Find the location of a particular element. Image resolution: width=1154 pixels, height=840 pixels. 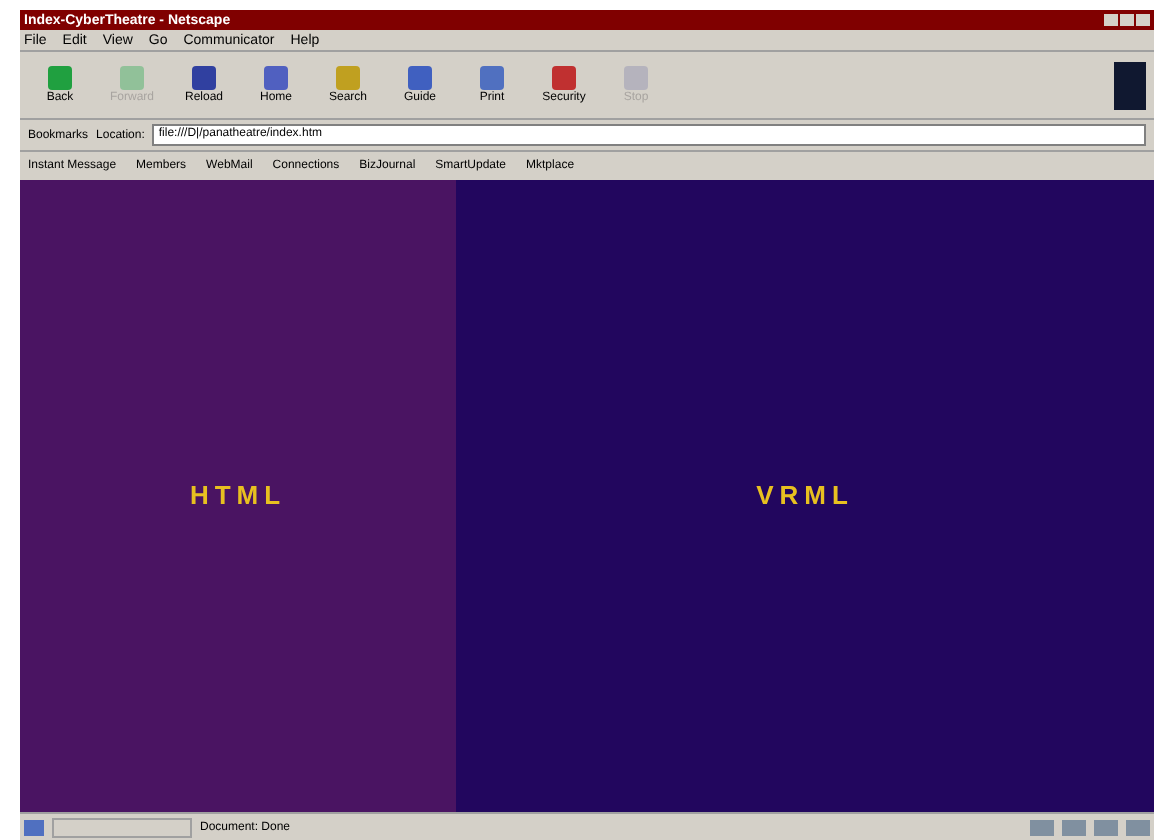

frame-link: VRML is located at coordinates (805, 496).